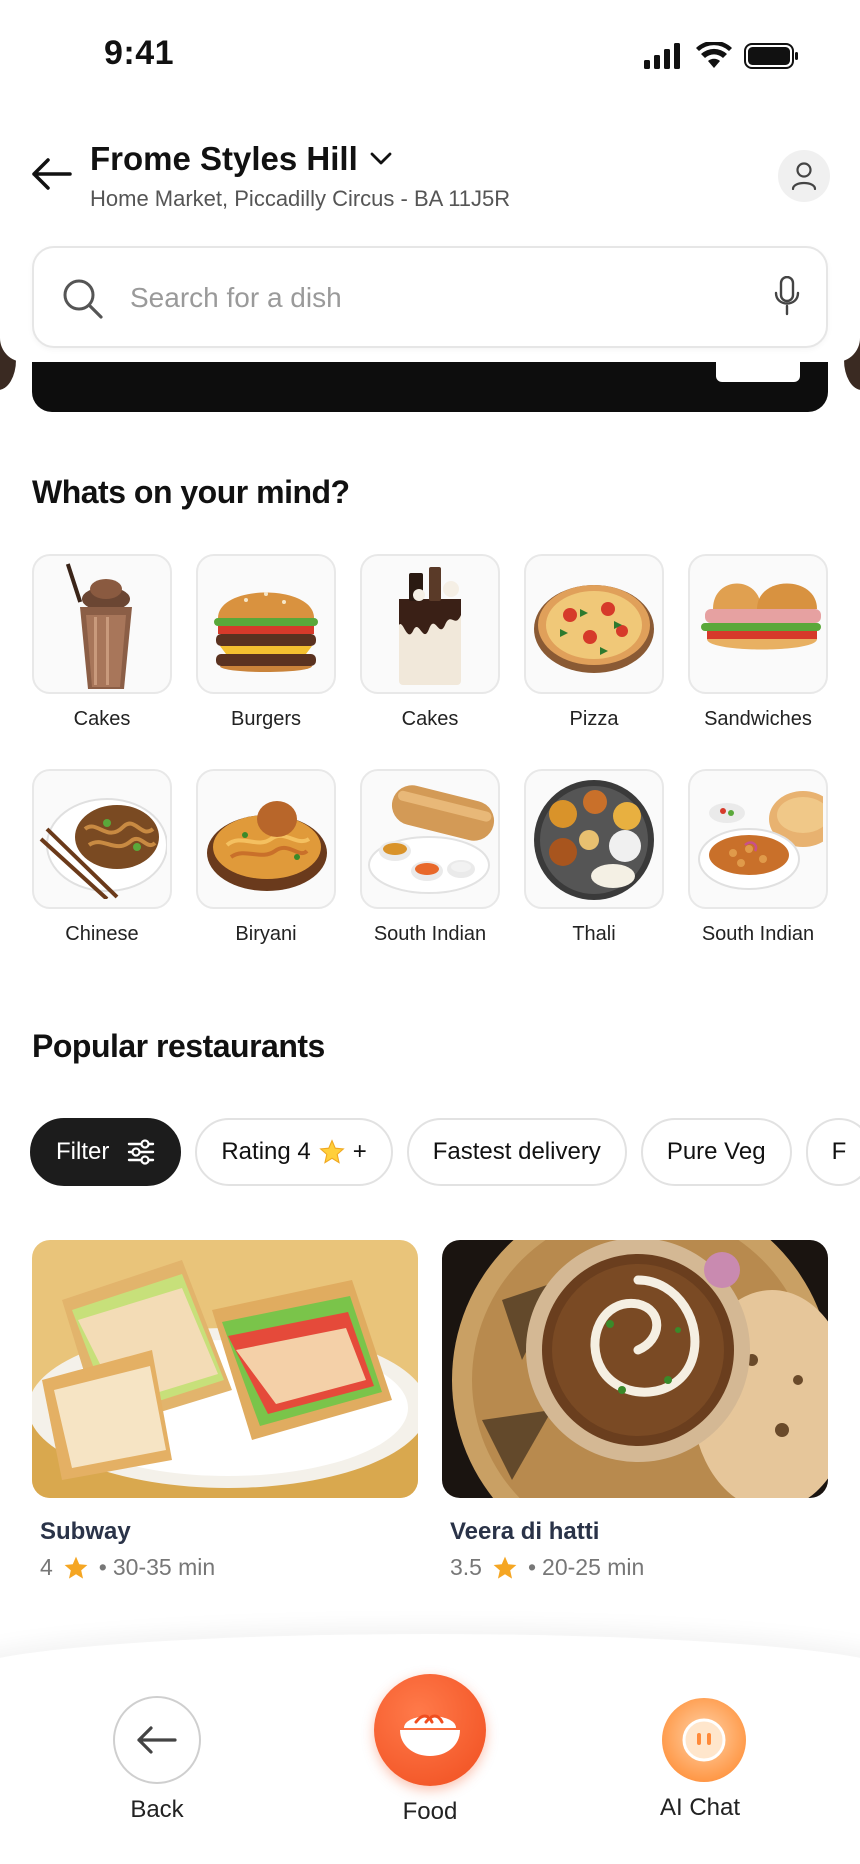 The width and height of the screenshot is (860, 1864). I want to click on filter-label: Filter, so click(83, 1151).